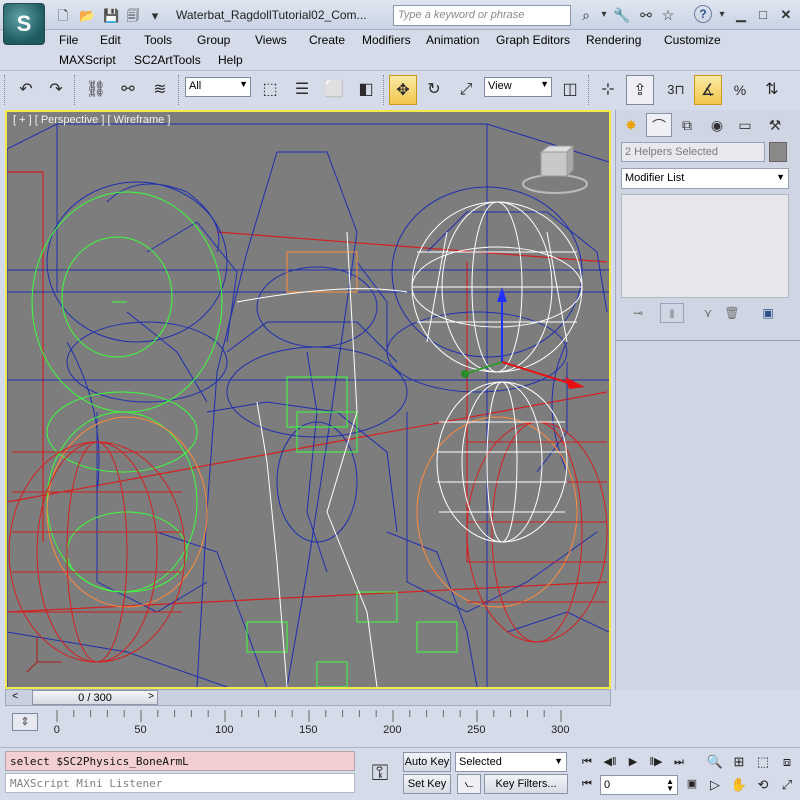  I want to click on modifier-stack, so click(705, 246).